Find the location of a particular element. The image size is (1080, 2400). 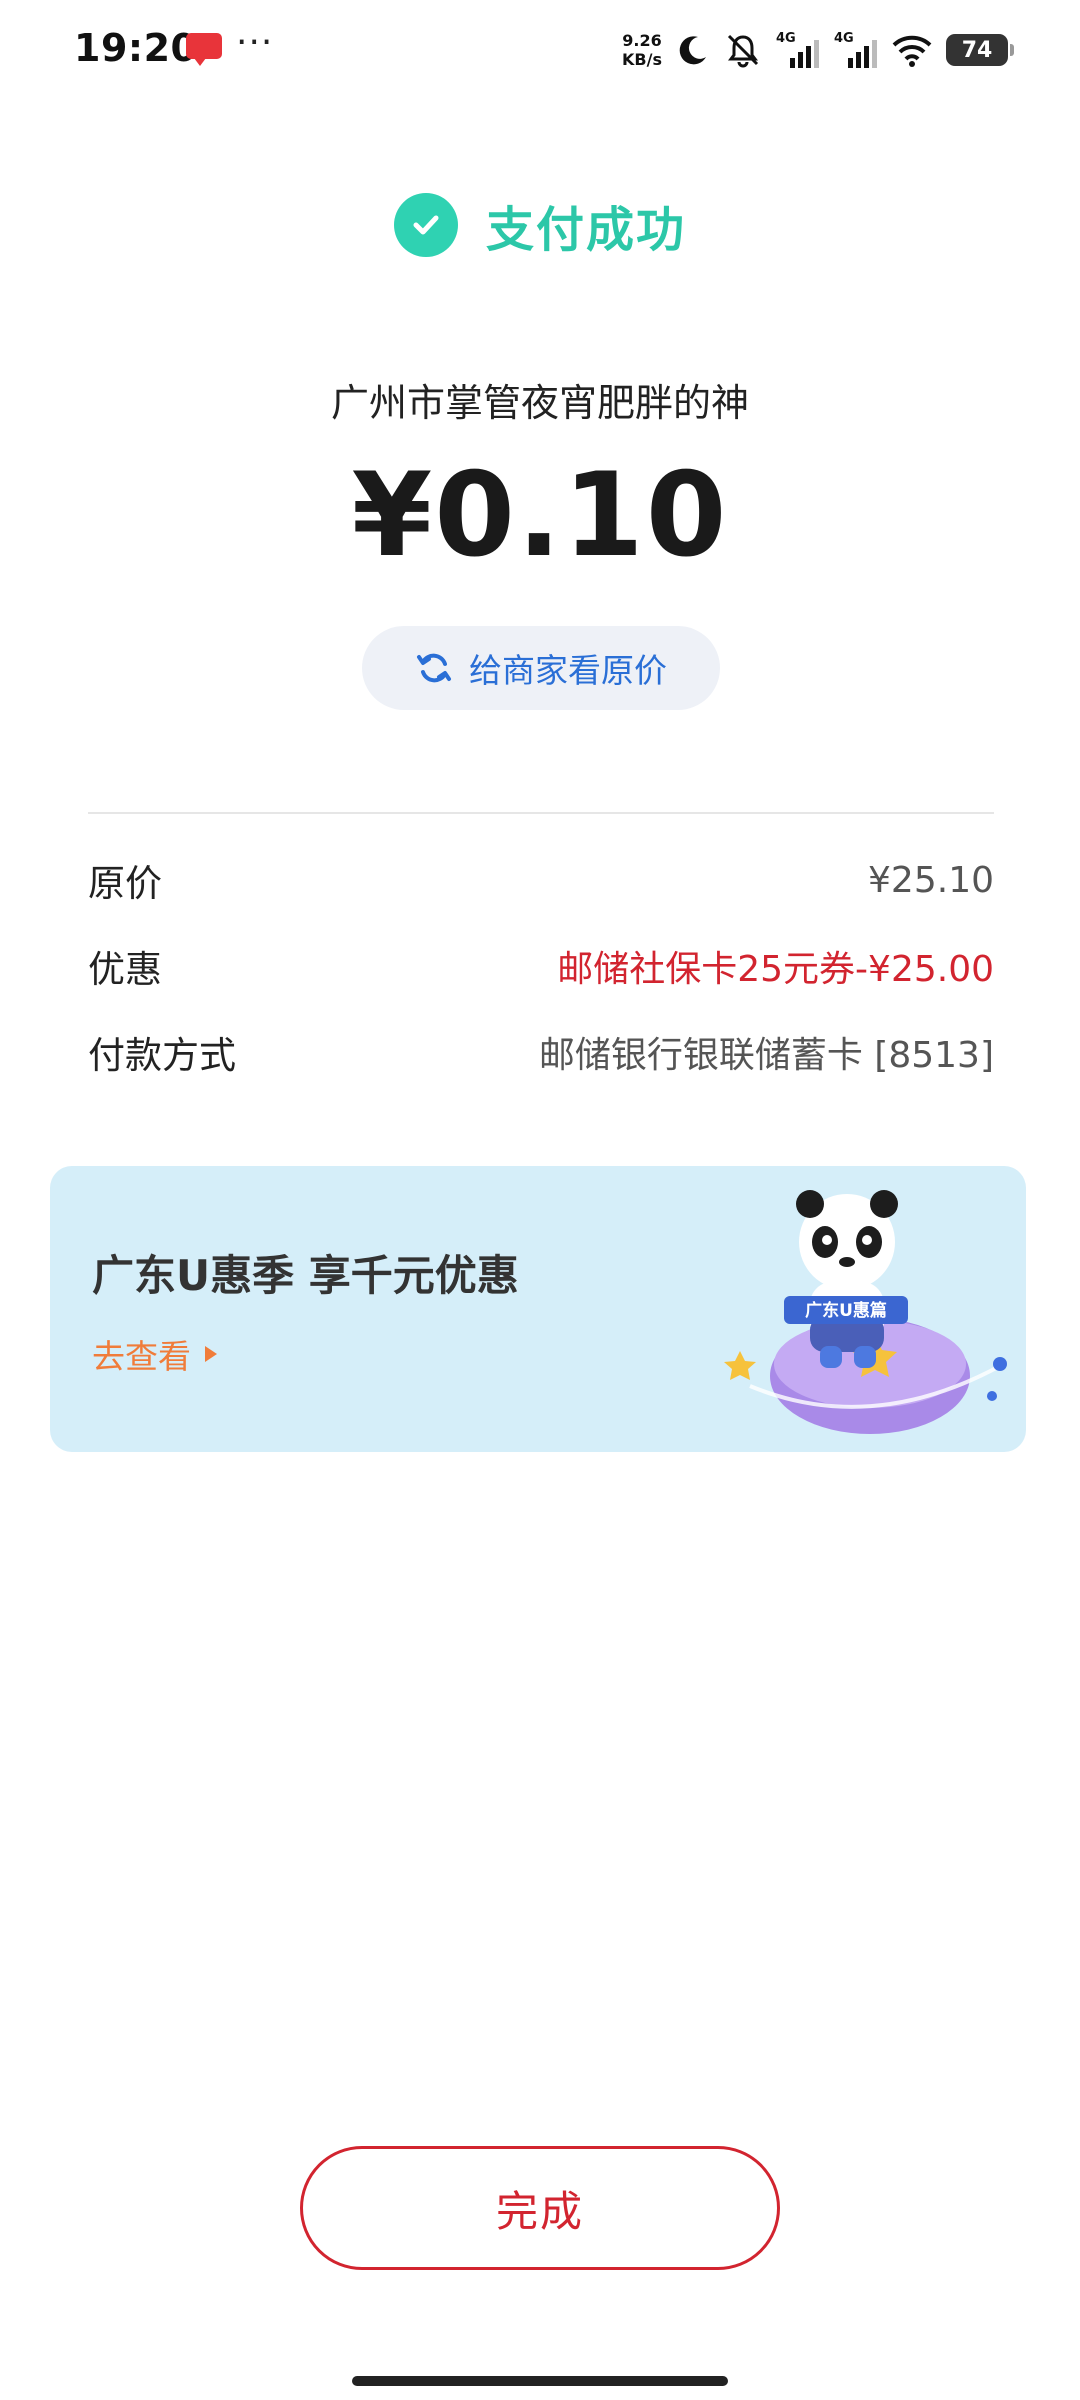

success-title: 支付成功 is located at coordinates (585, 230).